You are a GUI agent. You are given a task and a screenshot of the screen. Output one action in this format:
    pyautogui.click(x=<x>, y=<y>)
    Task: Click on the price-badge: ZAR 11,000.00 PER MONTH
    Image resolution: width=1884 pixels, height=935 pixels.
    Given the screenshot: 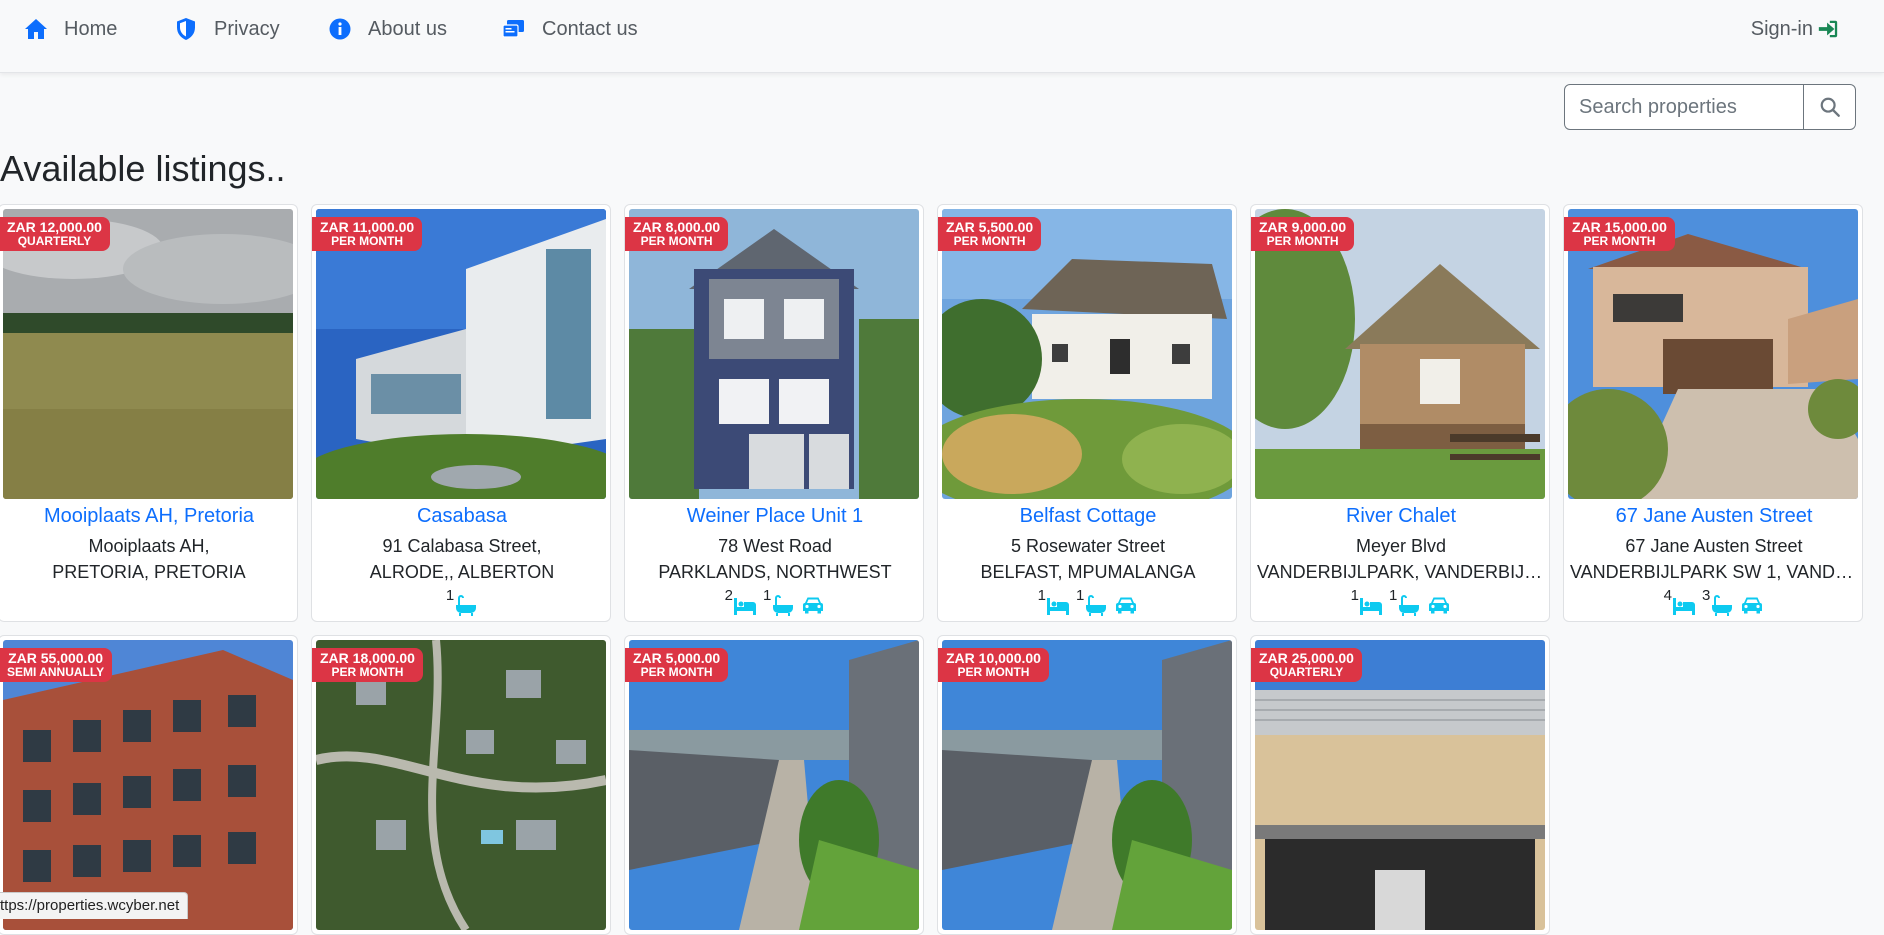 What is the action you would take?
    pyautogui.click(x=367, y=234)
    